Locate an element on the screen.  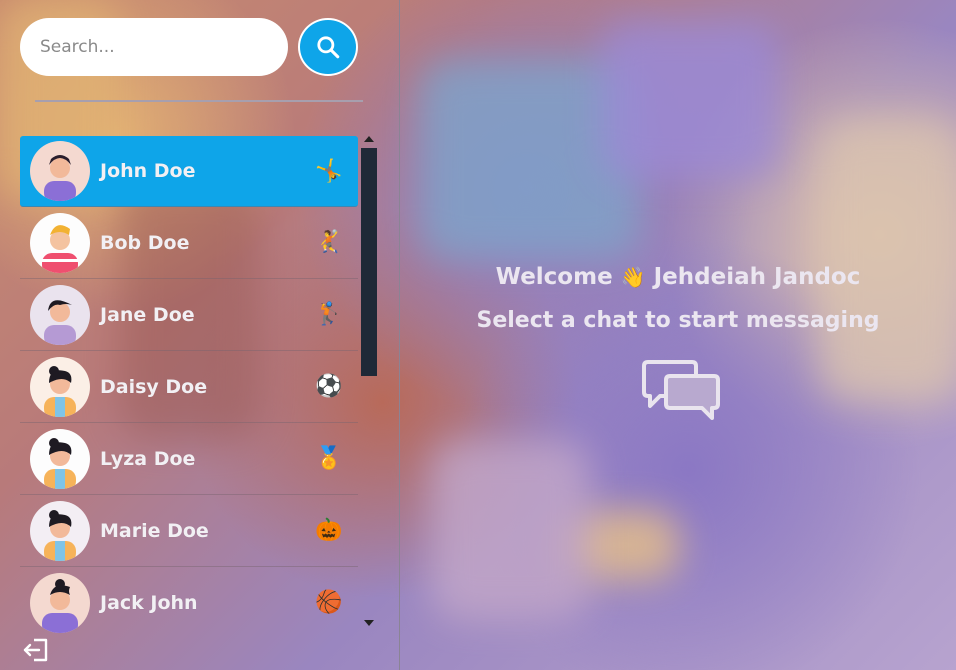
search-bar is located at coordinates (154, 47).